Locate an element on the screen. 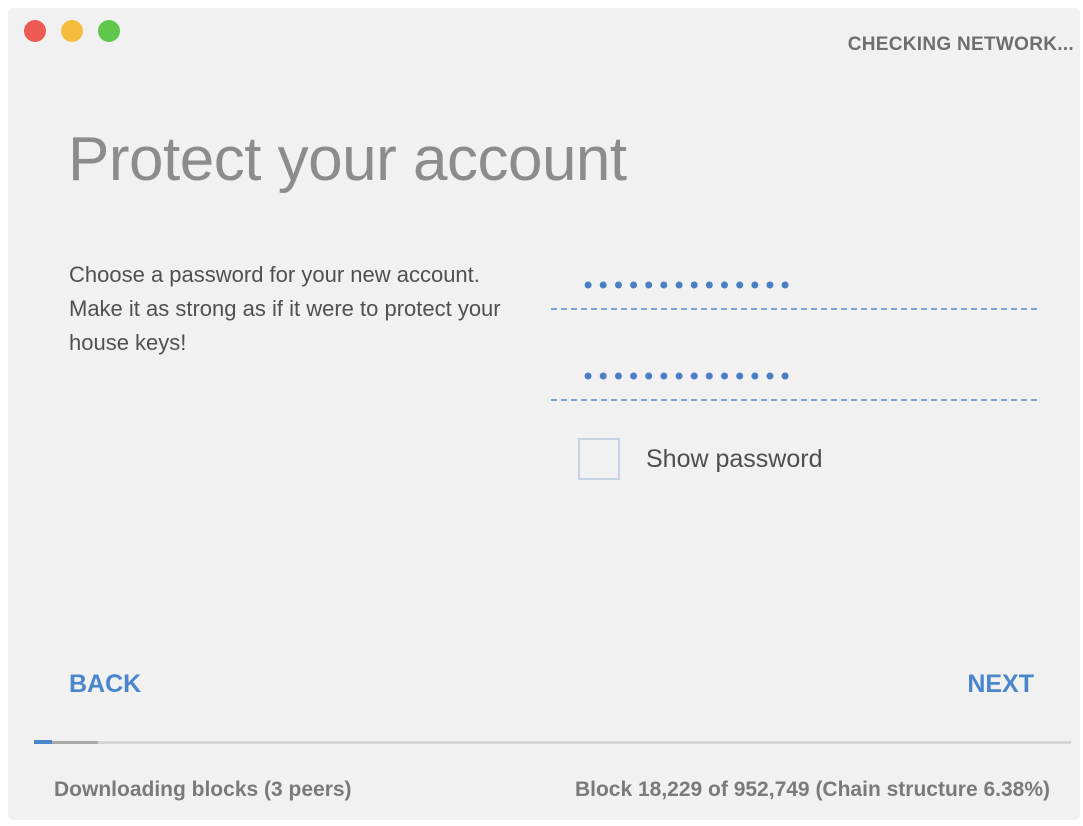  minimize-window-button is located at coordinates (72, 31).